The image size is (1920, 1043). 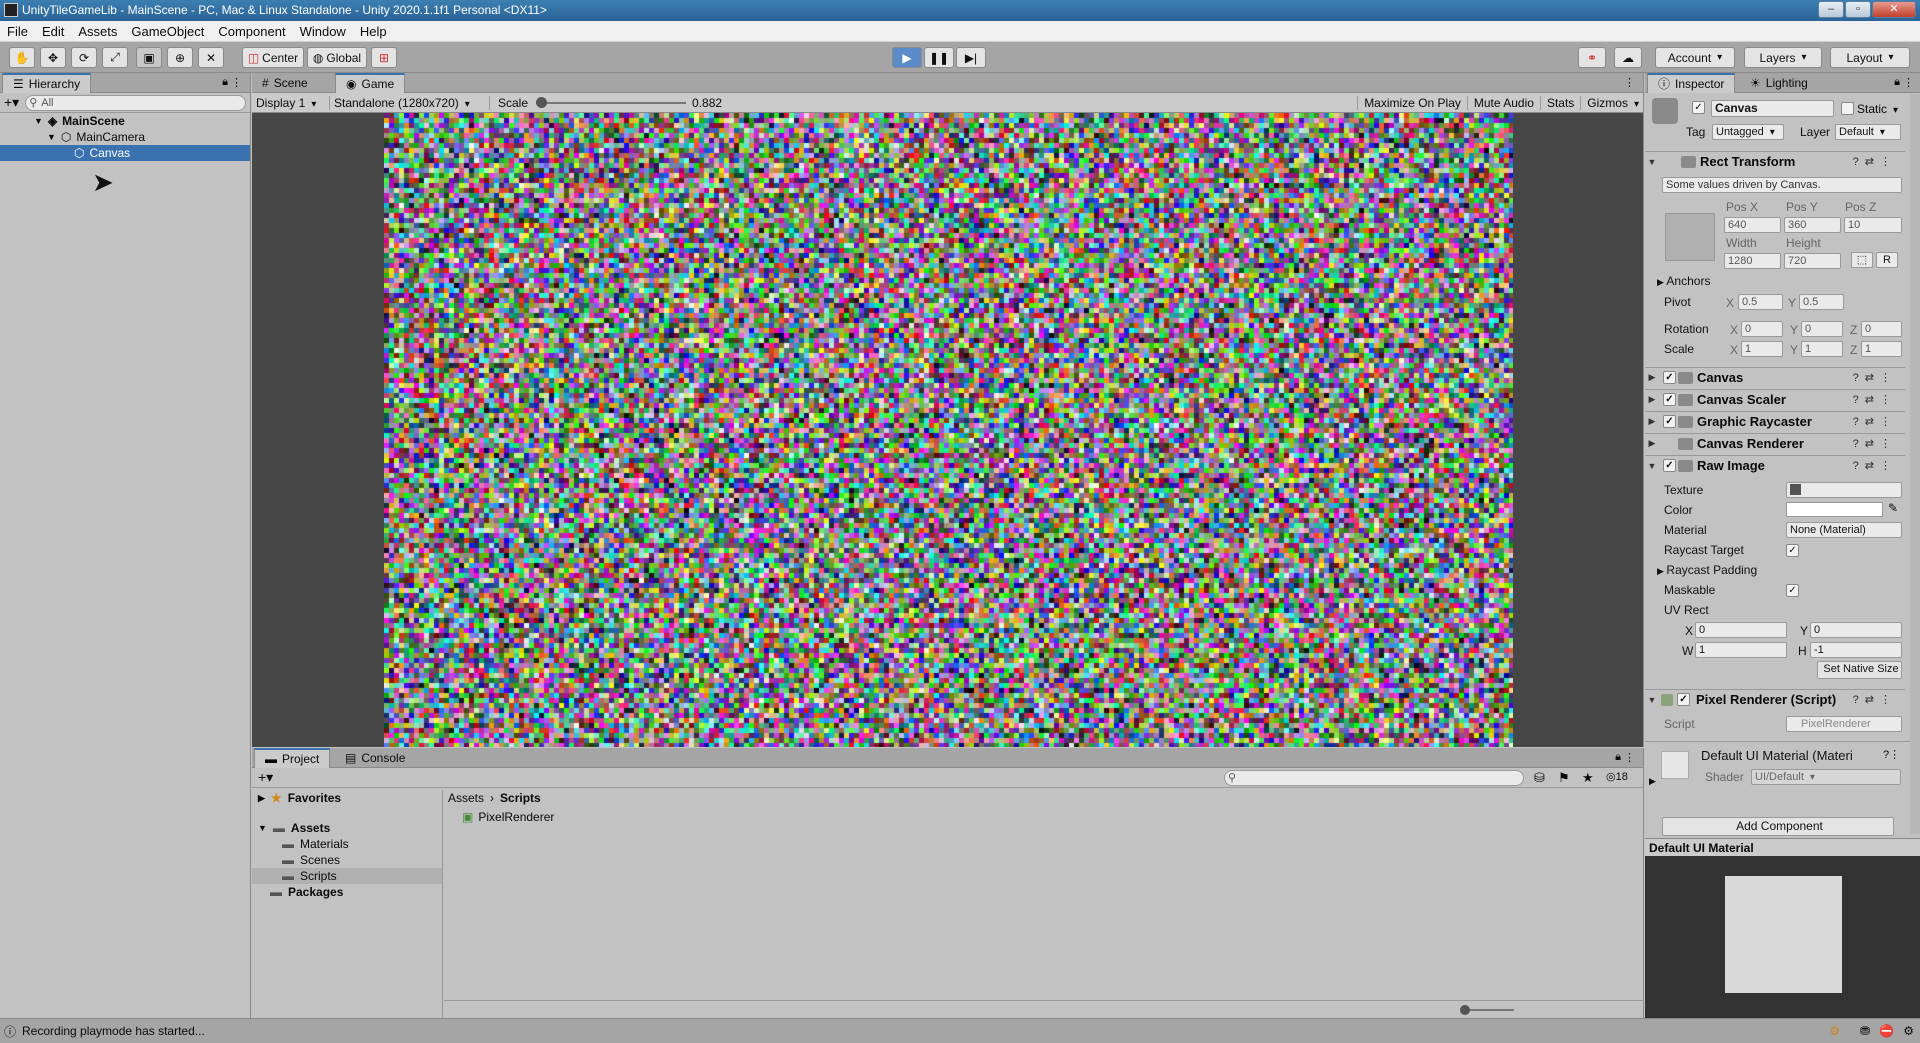 What do you see at coordinates (1412, 103) in the screenshot?
I see `maximize-on-play-toggle: Maximize On Play` at bounding box center [1412, 103].